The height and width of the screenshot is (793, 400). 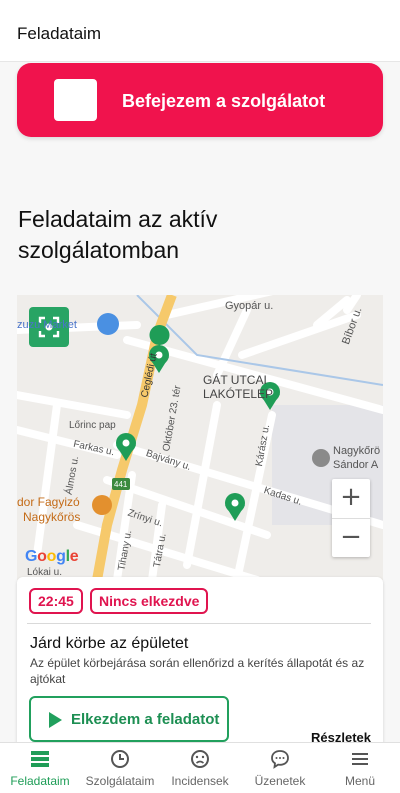 What do you see at coordinates (52, 556) in the screenshot?
I see `google-logo: Google` at bounding box center [52, 556].